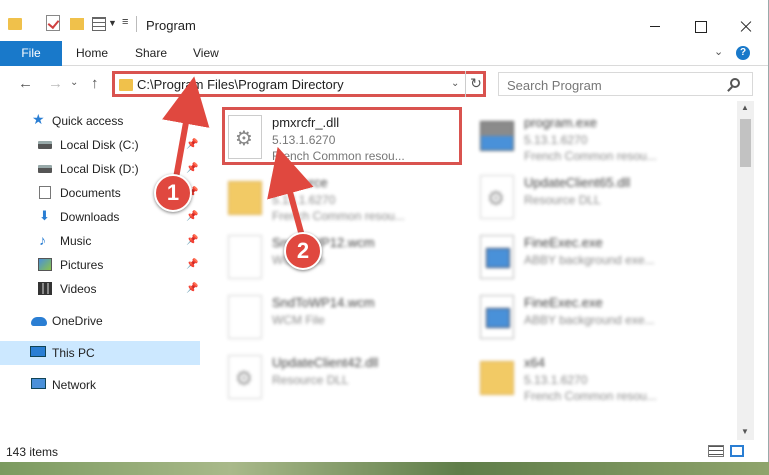 Image resolution: width=769 pixels, height=475 pixels. Describe the element at coordinates (95, 83) in the screenshot. I see `up-arrow-icon: ↑` at that location.